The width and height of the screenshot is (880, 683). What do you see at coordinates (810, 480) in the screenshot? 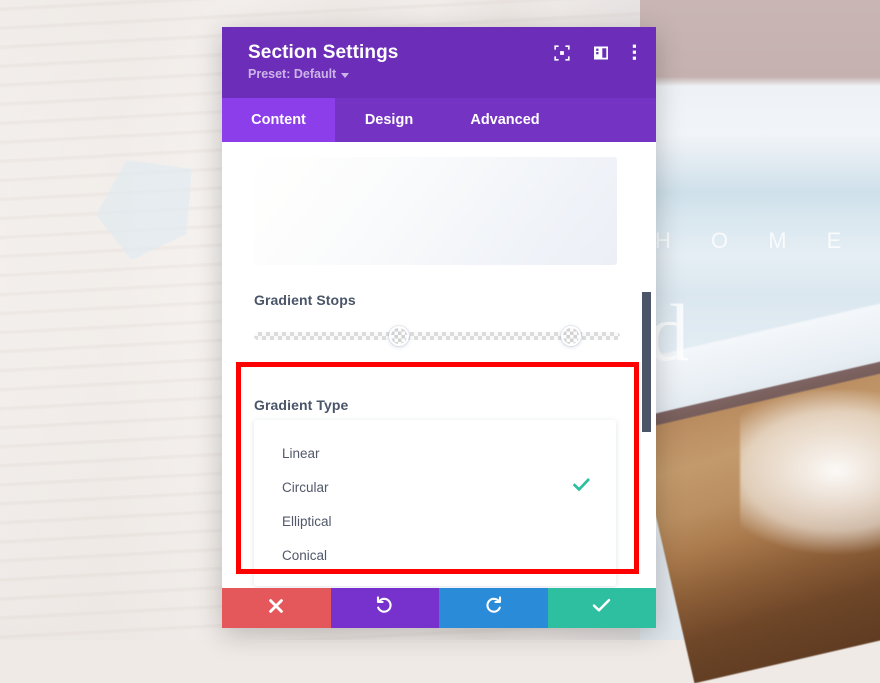
I see `duvet-fluff` at bounding box center [810, 480].